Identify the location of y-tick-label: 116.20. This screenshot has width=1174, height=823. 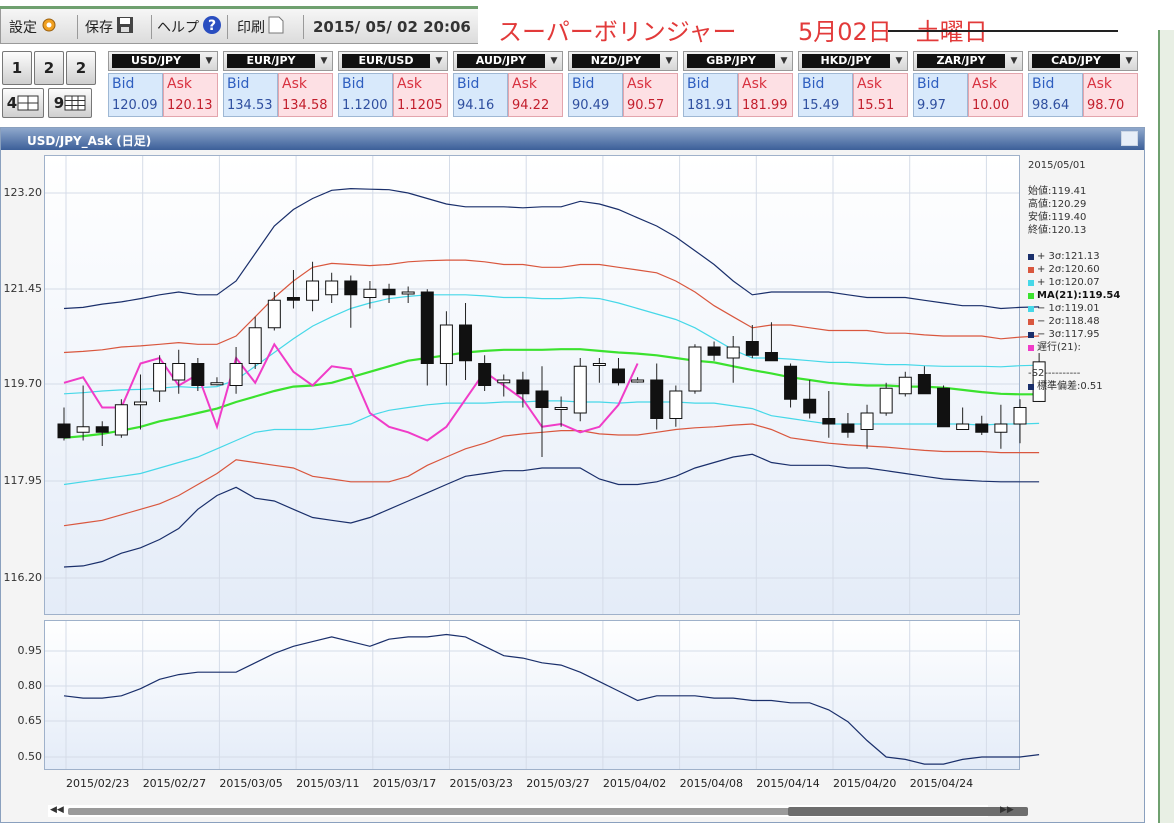
(23, 577).